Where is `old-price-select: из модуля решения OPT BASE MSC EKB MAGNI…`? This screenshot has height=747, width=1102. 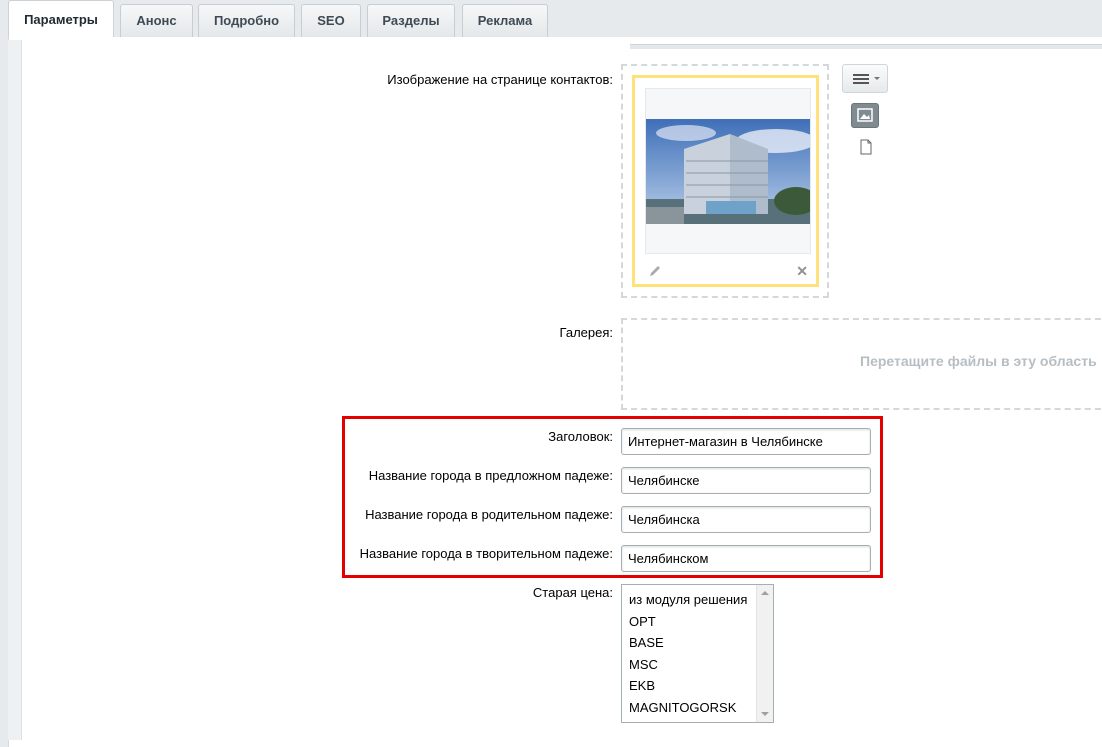 old-price-select: из модуля решения OPT BASE MSC EKB MAGNI… is located at coordinates (697, 653).